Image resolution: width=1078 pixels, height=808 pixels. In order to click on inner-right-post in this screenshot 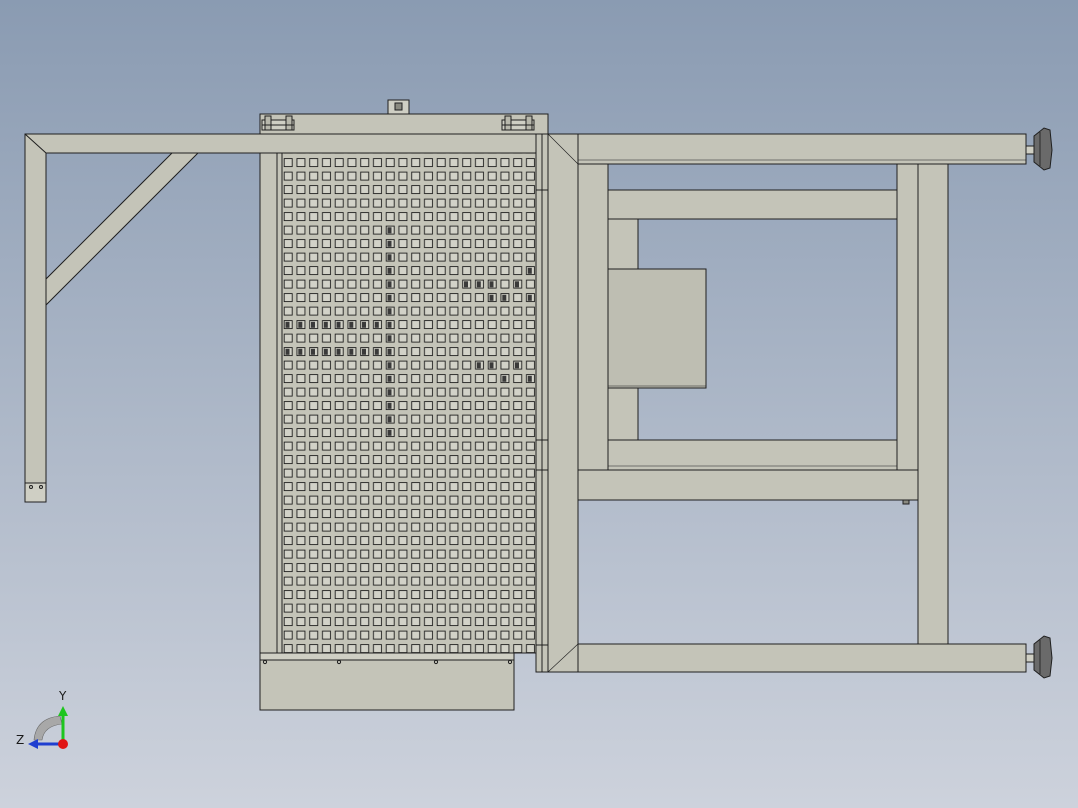, I will do `click(907, 317)`.